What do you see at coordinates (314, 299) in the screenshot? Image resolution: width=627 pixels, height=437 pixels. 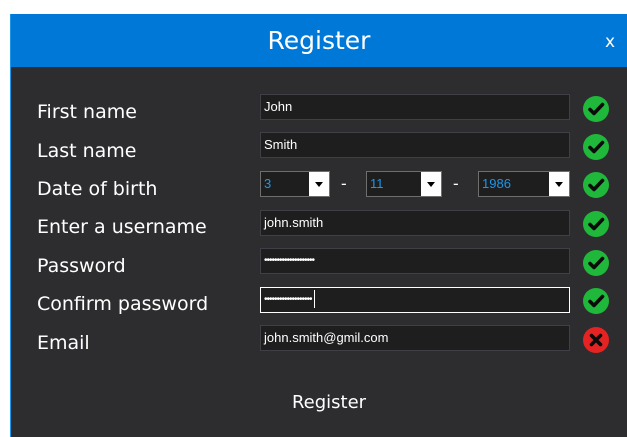 I see `text-caret` at bounding box center [314, 299].